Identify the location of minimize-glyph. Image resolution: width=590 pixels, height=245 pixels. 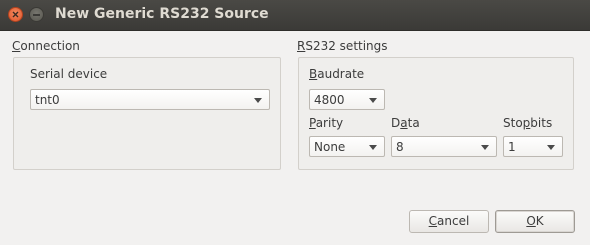
(36, 15).